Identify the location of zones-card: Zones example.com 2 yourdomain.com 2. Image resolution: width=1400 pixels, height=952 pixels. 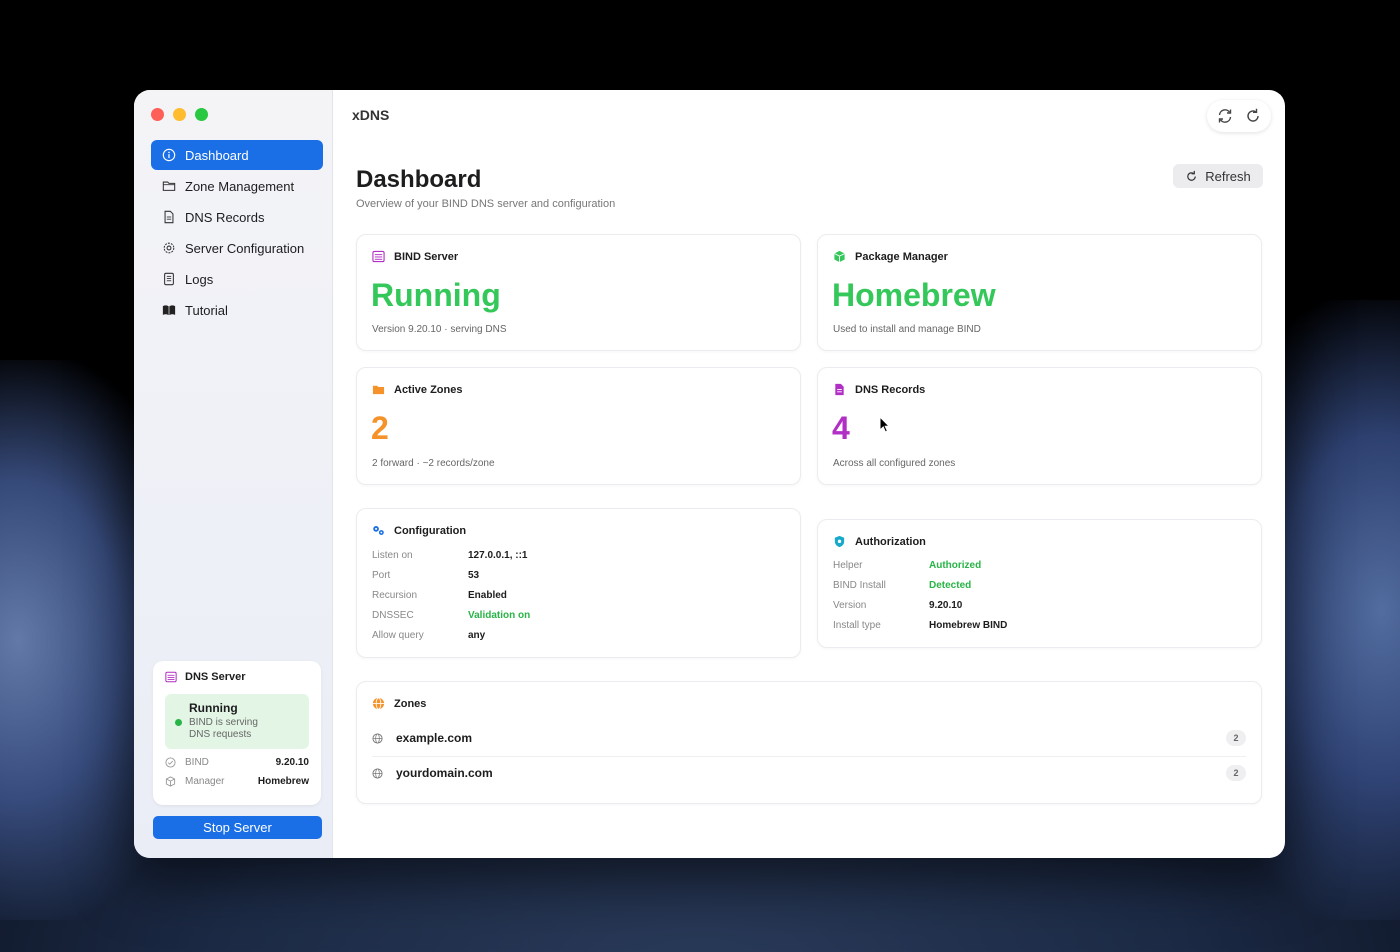
(809, 742).